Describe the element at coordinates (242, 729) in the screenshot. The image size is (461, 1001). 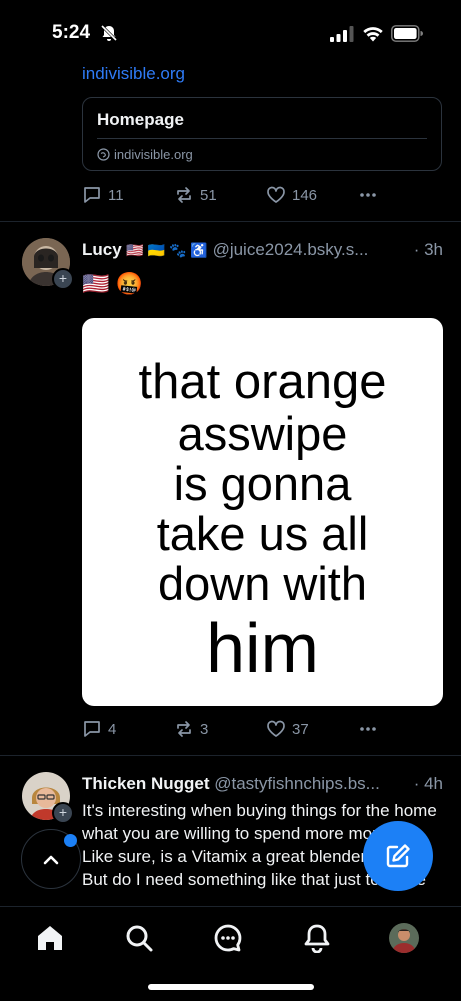
I see `post-actions: 4 3 37` at that location.